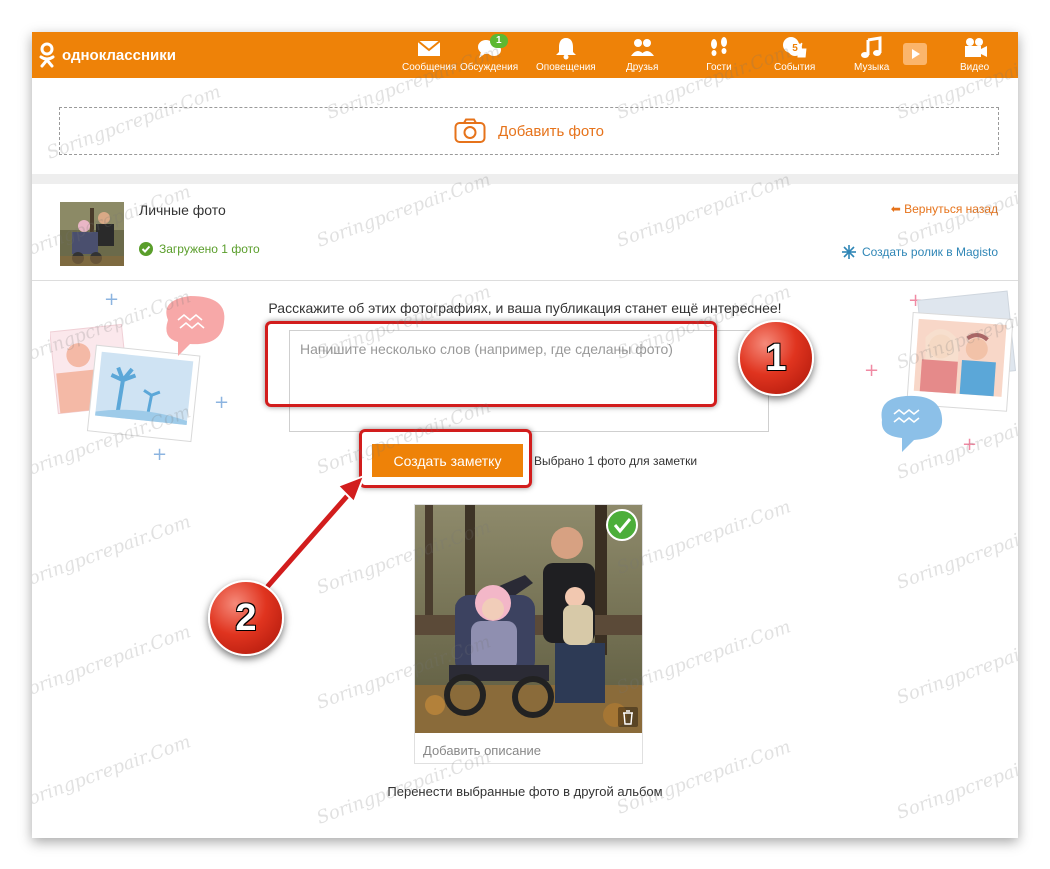 Image resolution: width=1050 pixels, height=869 pixels. I want to click on annotation-arrow, so click(314, 532).